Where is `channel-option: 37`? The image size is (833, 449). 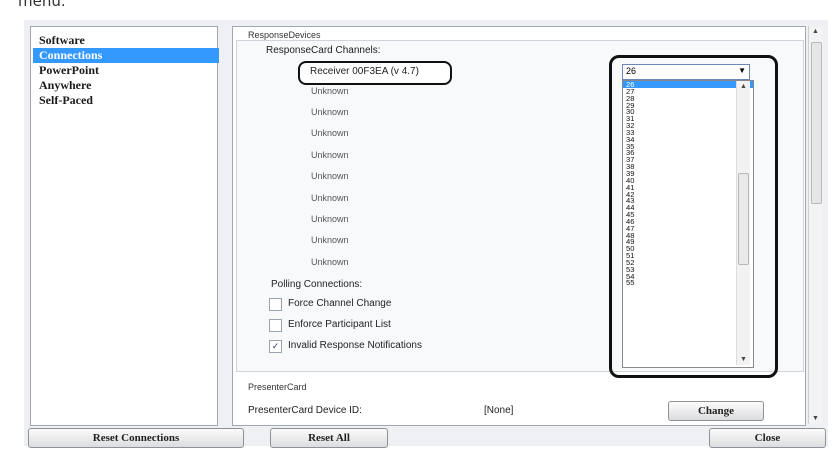 channel-option: 37 is located at coordinates (688, 159).